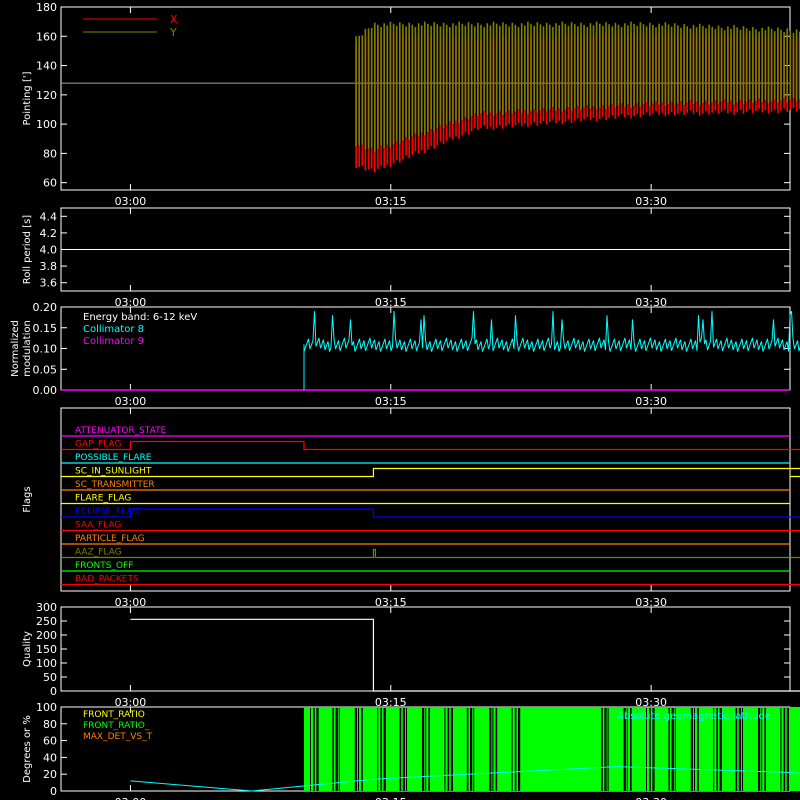  What do you see at coordinates (50, 741) in the screenshot?
I see `ratios-ytick-label: 60` at bounding box center [50, 741].